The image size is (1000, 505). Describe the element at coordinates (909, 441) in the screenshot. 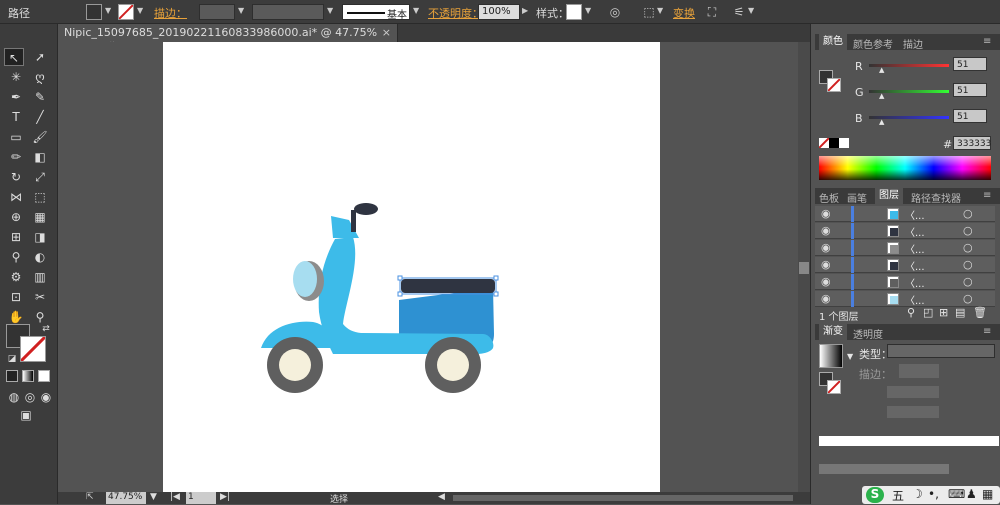

I see `gradient-slider` at that location.